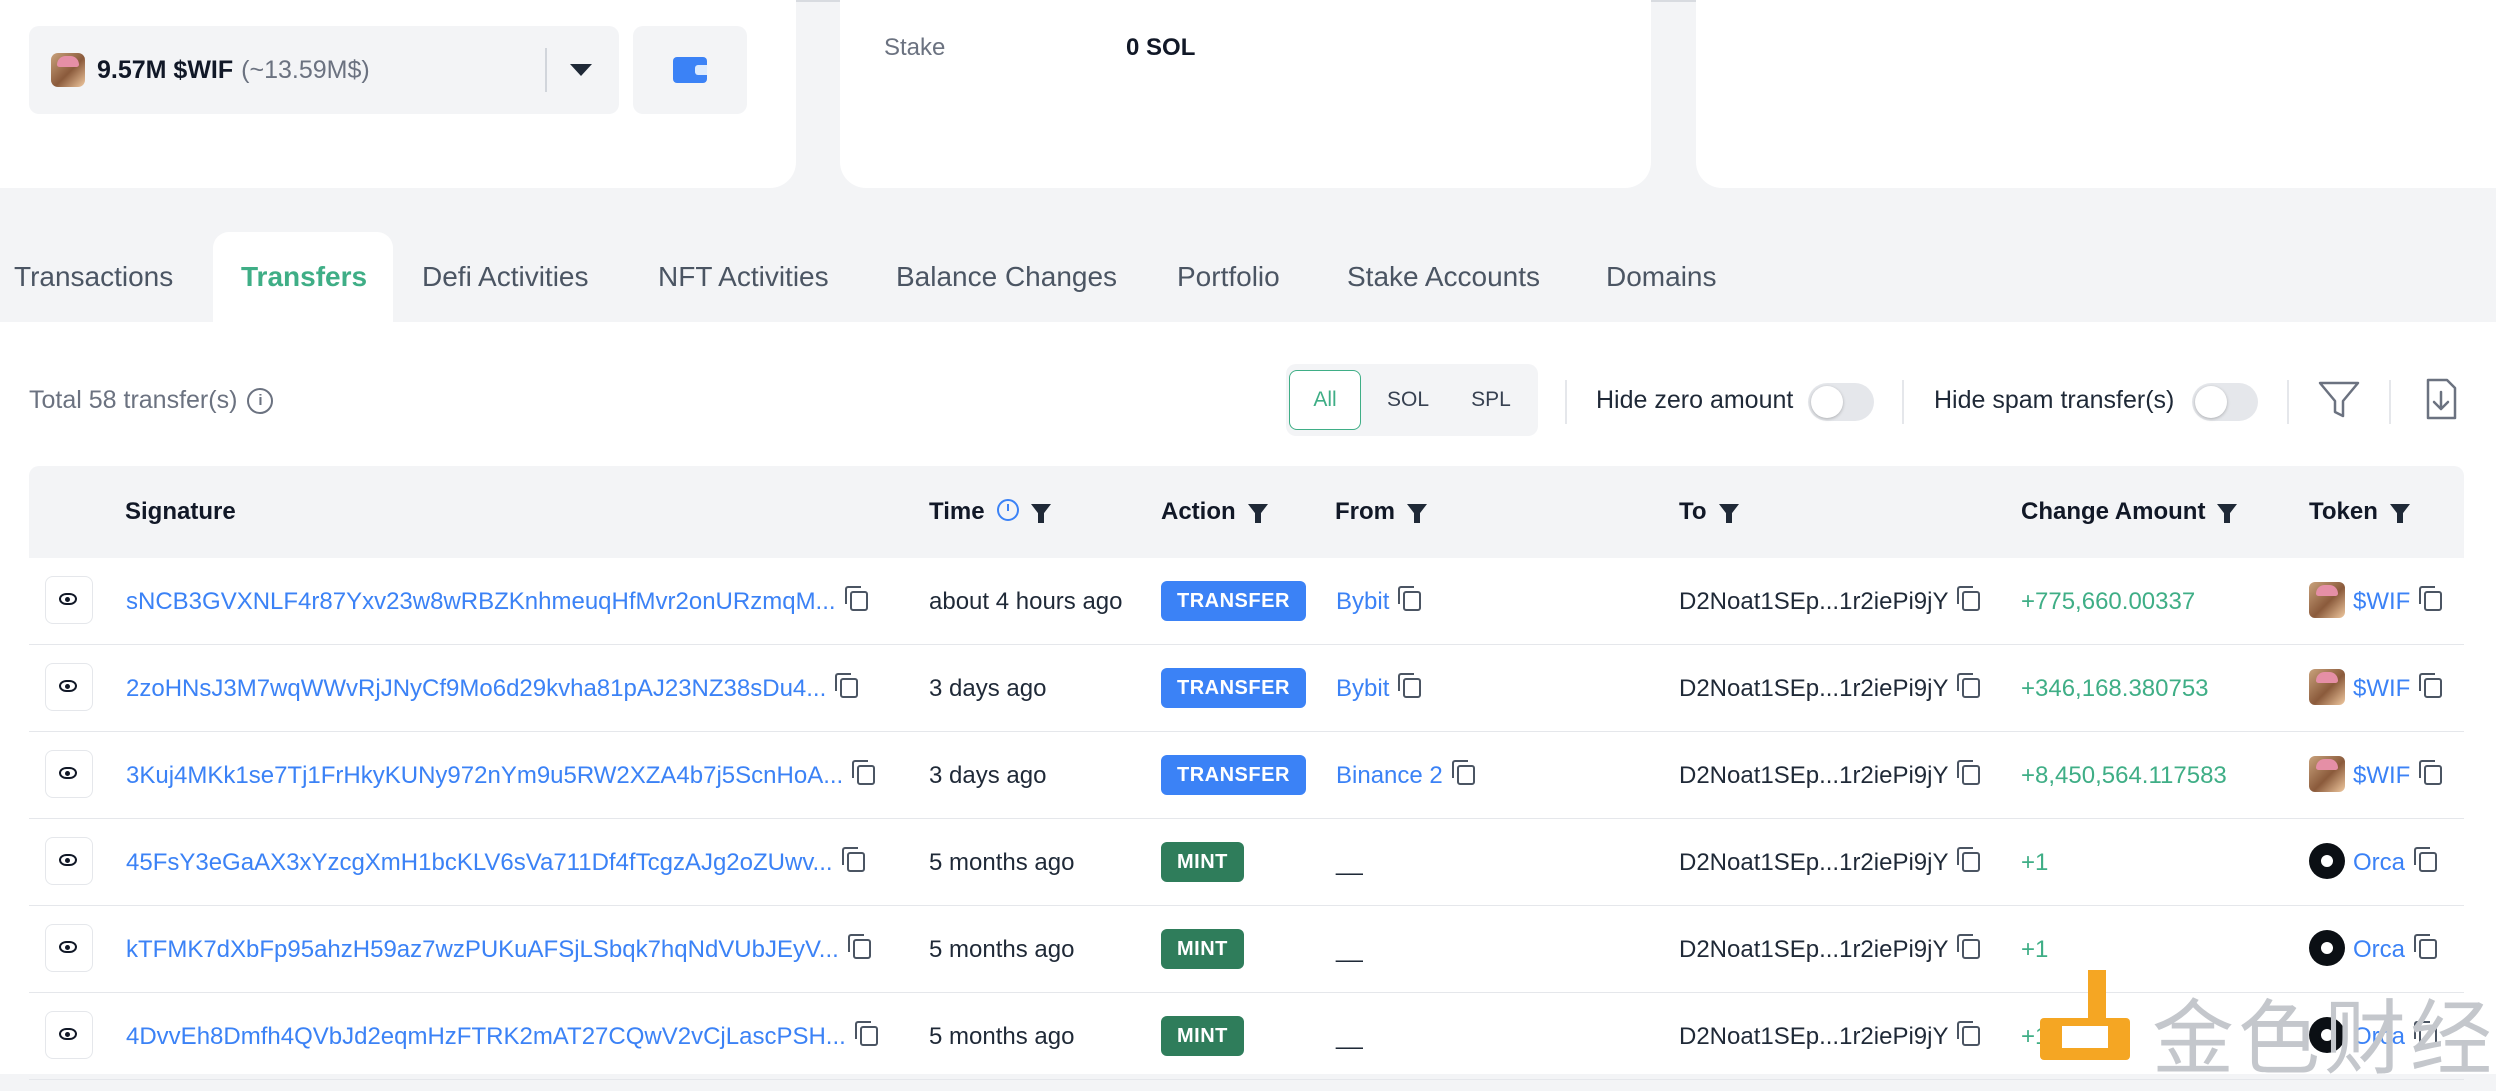  I want to click on token-usd-value: (~13.59M$), so click(305, 69).